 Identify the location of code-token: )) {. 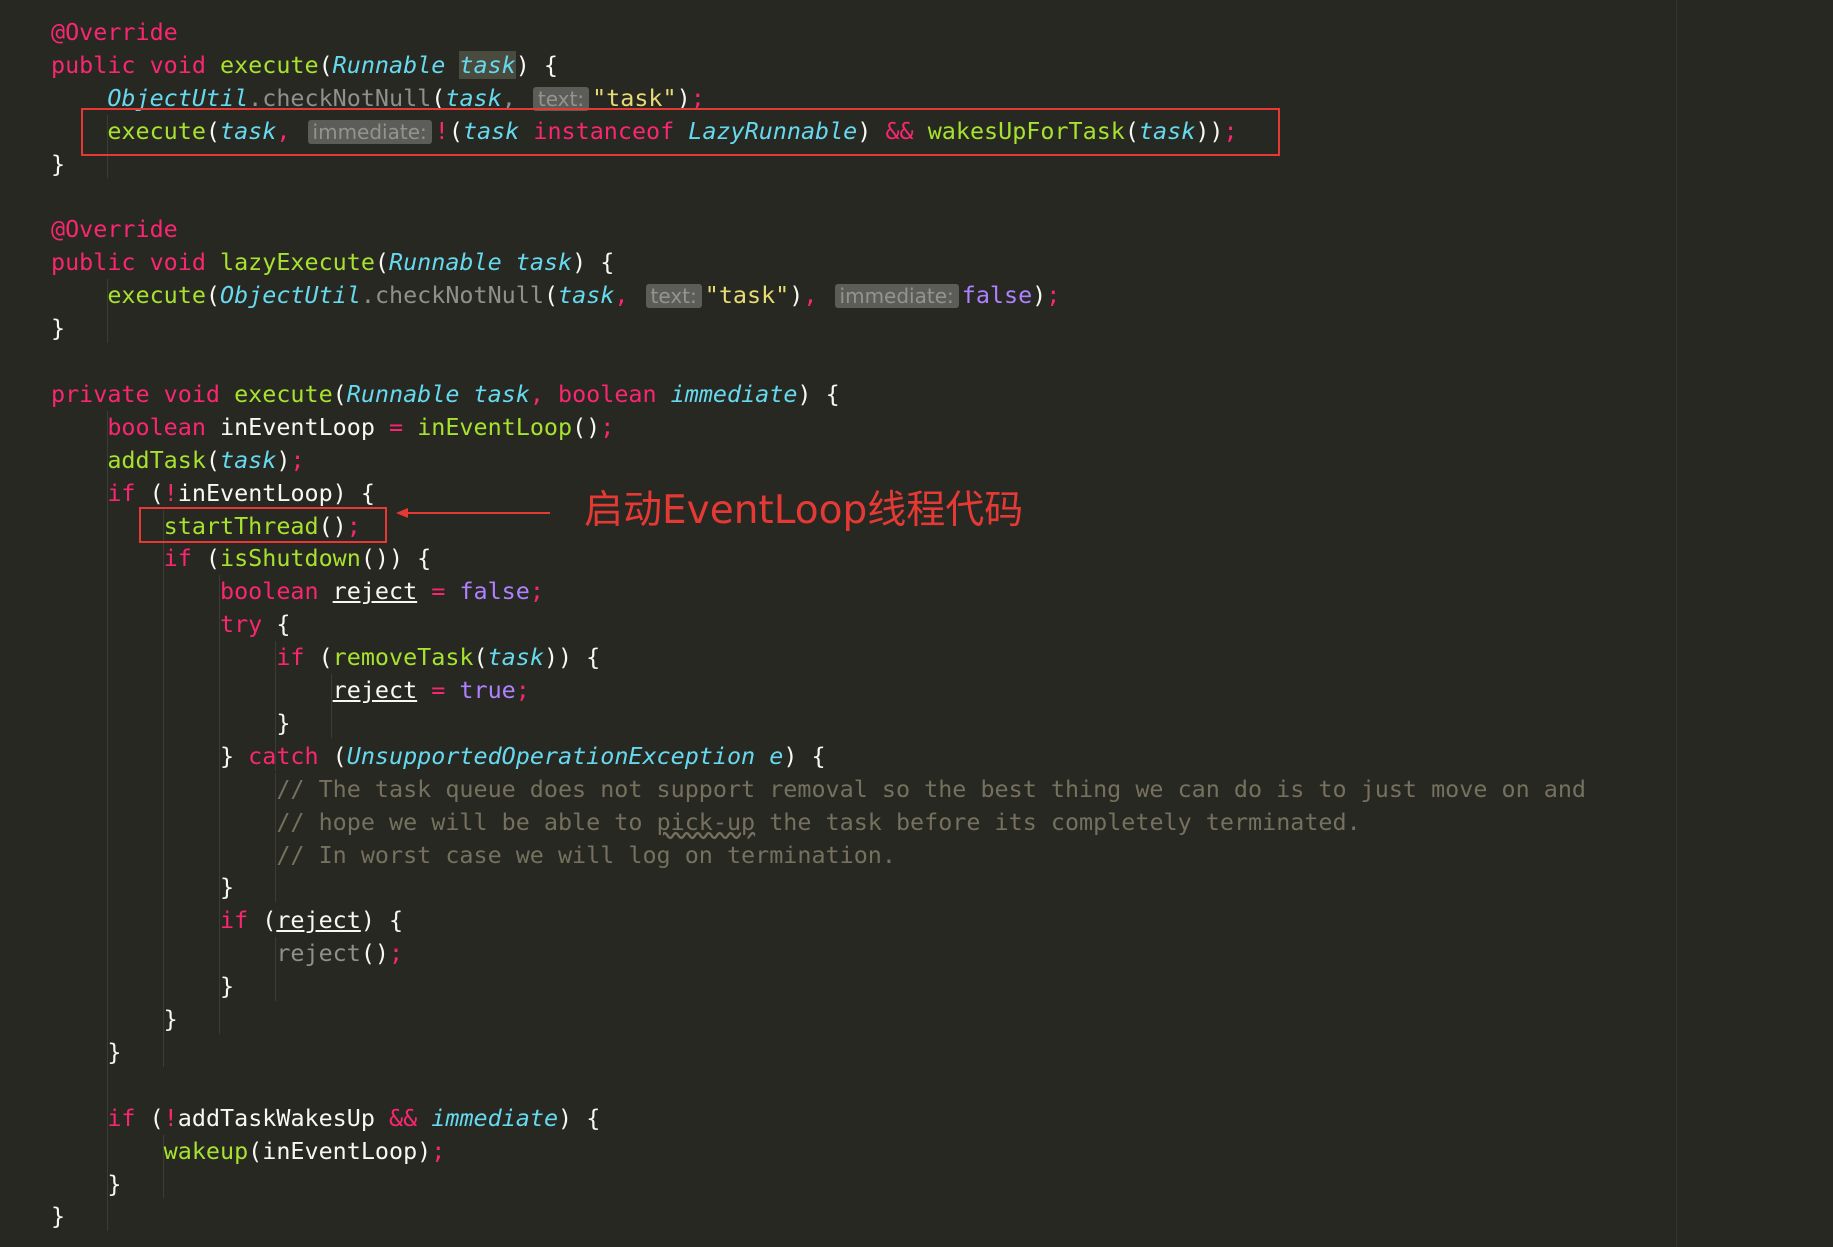
(572, 657).